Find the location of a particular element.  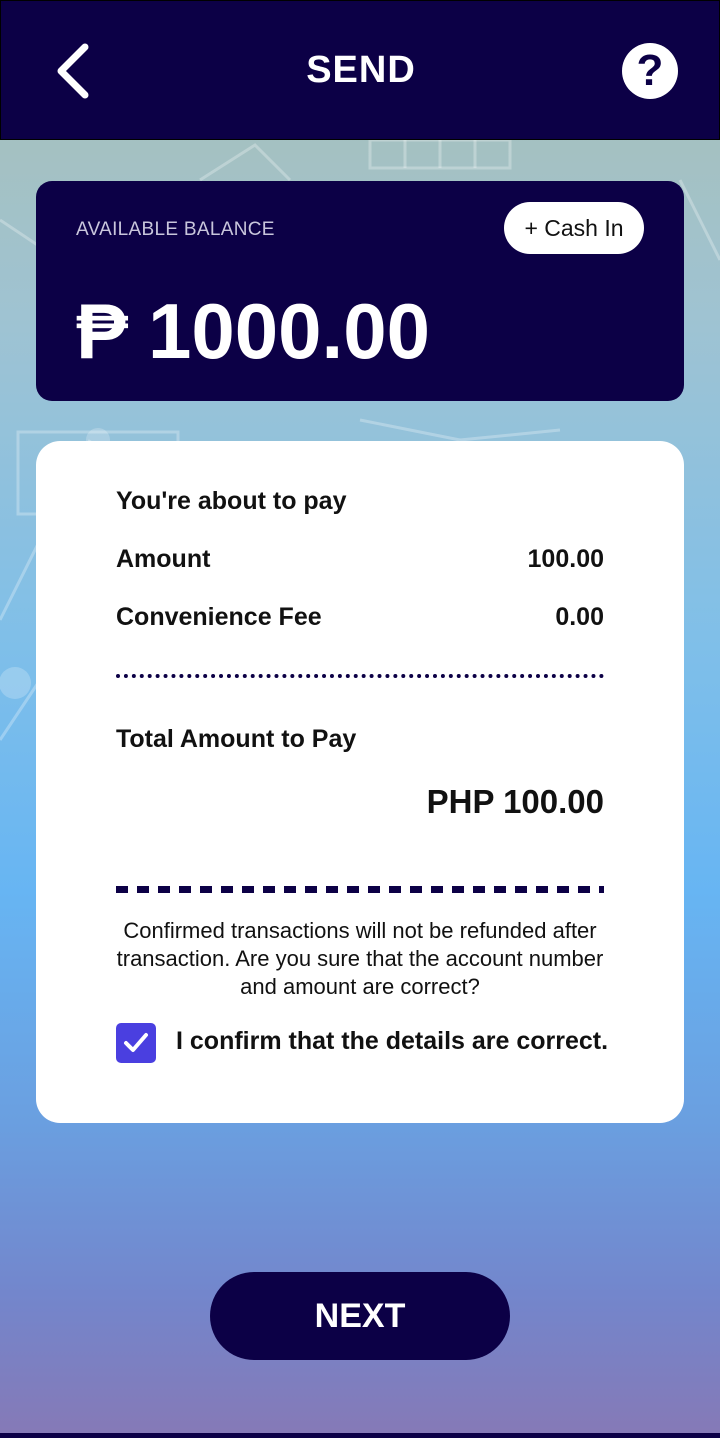

divider-dashed is located at coordinates (360, 889).